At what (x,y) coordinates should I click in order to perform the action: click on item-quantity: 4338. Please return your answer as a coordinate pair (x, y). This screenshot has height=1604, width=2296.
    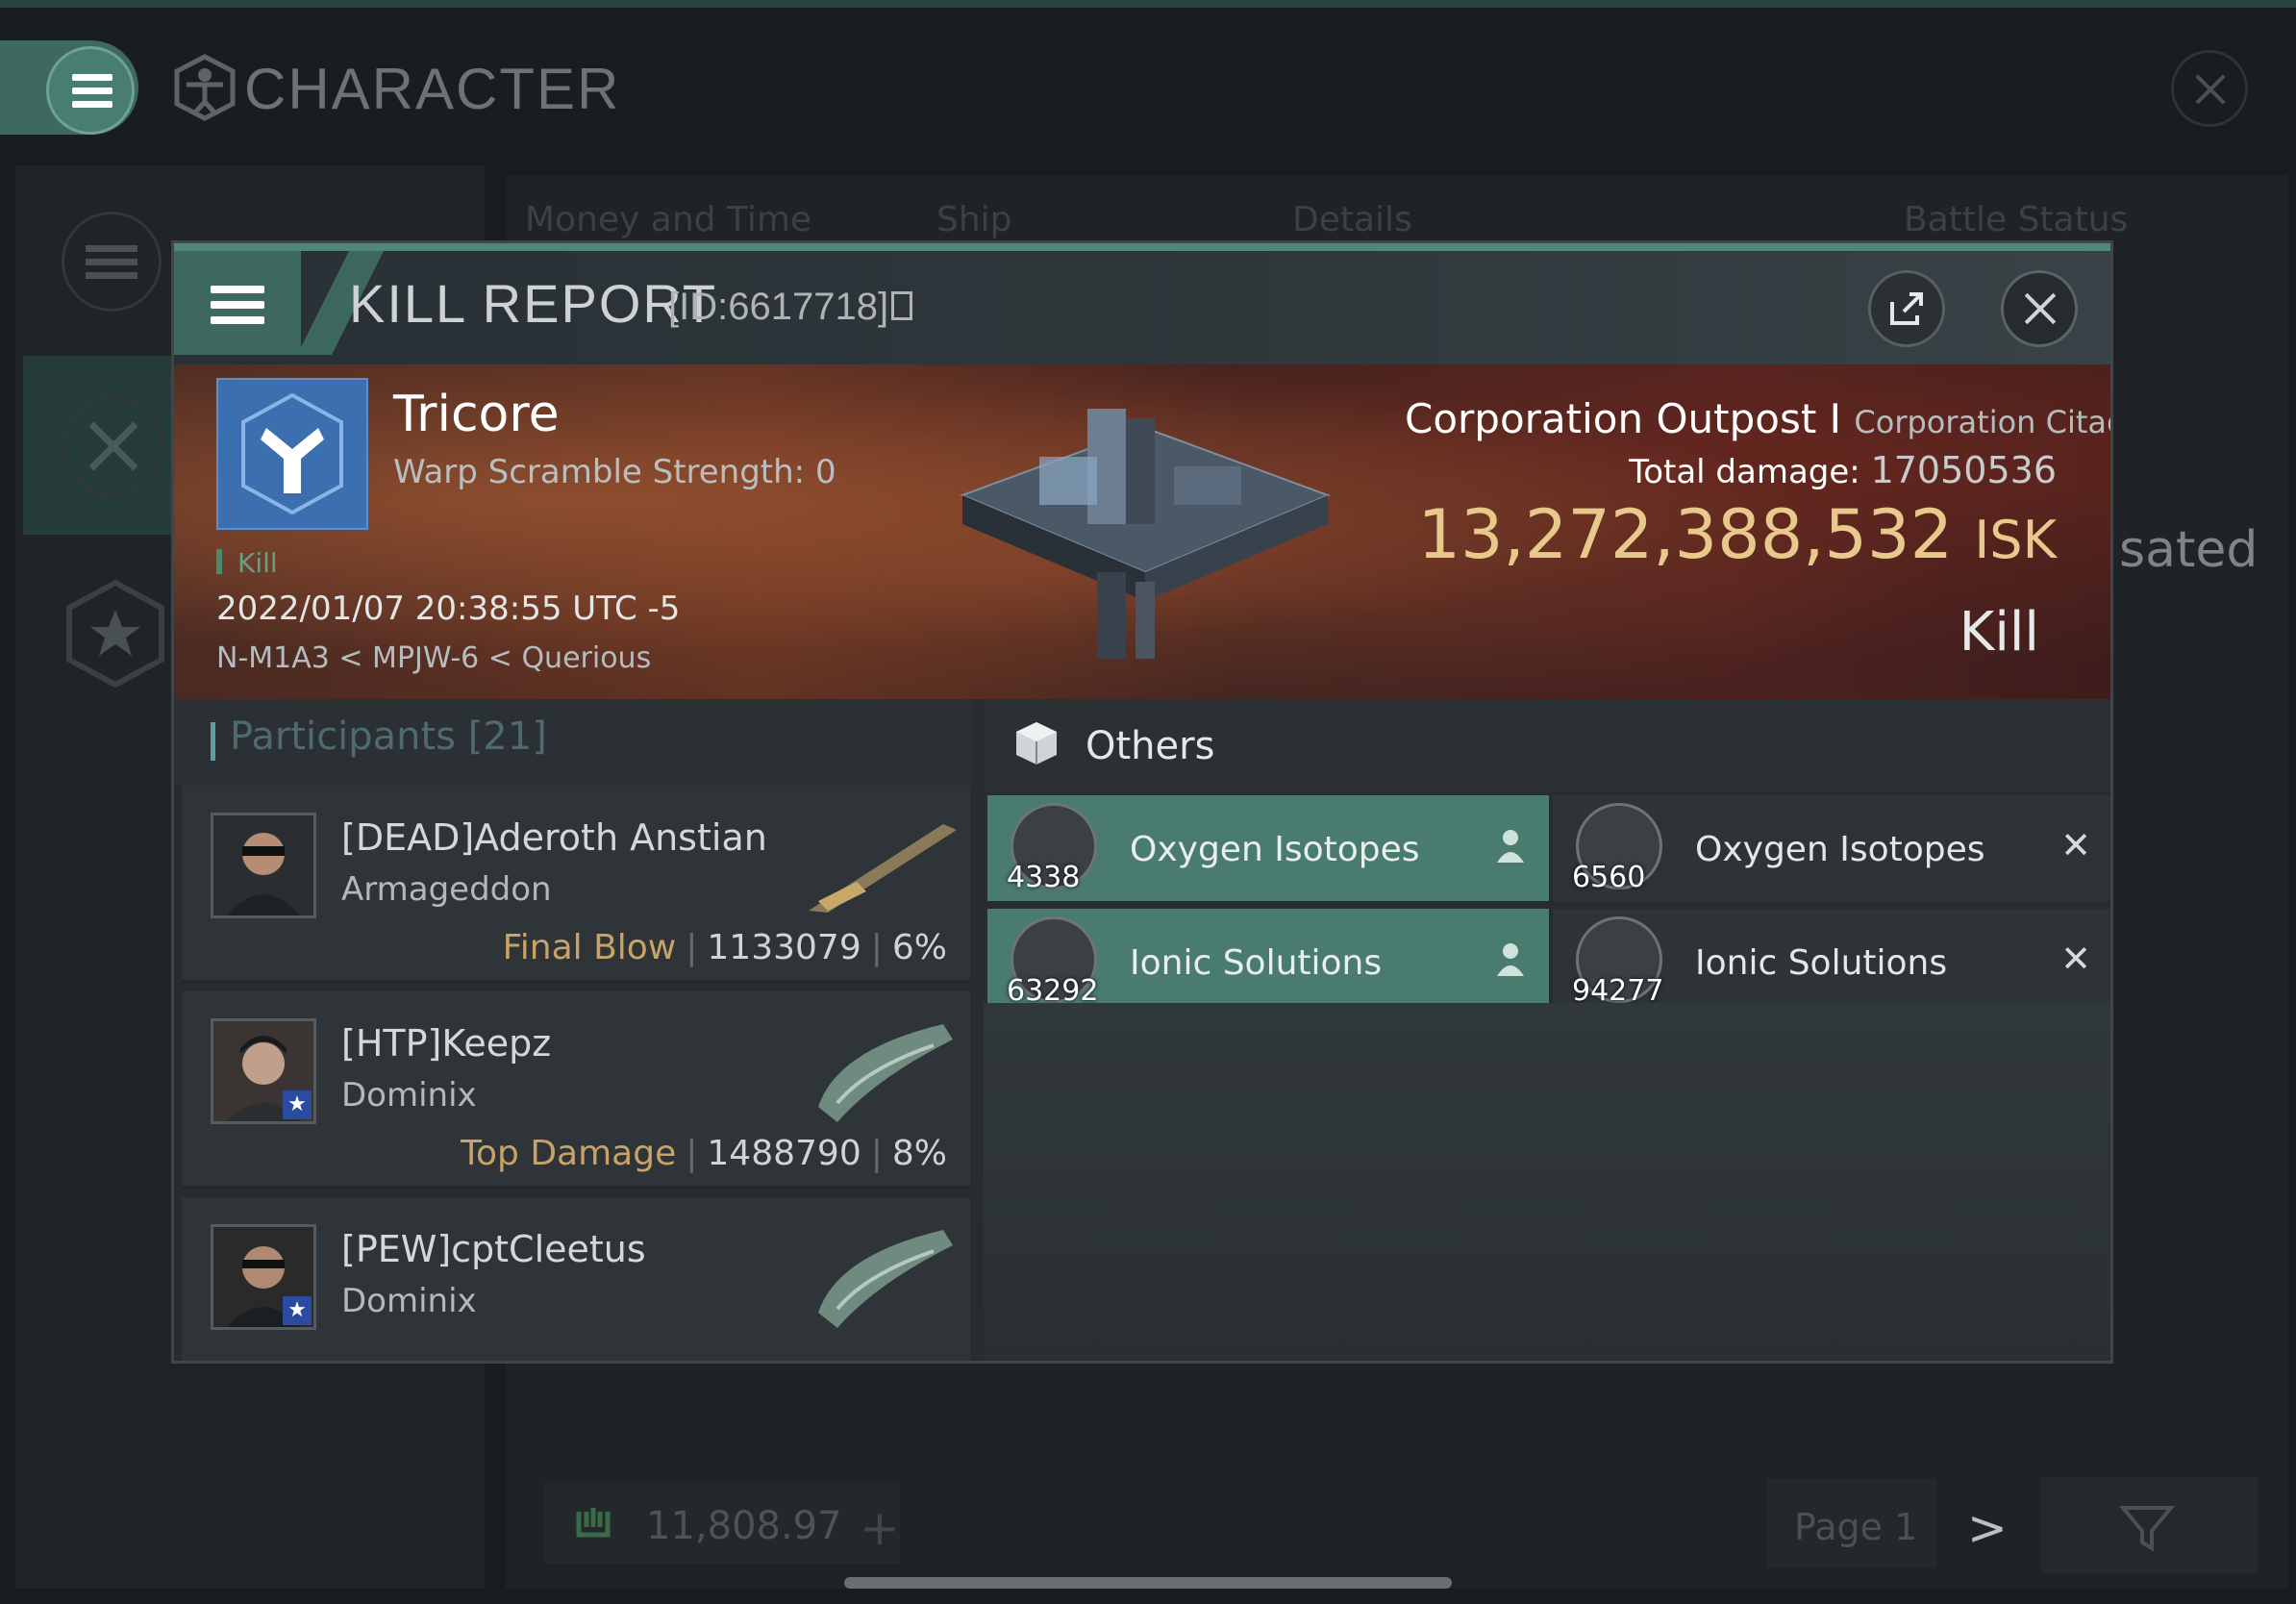
    Looking at the image, I should click on (1044, 877).